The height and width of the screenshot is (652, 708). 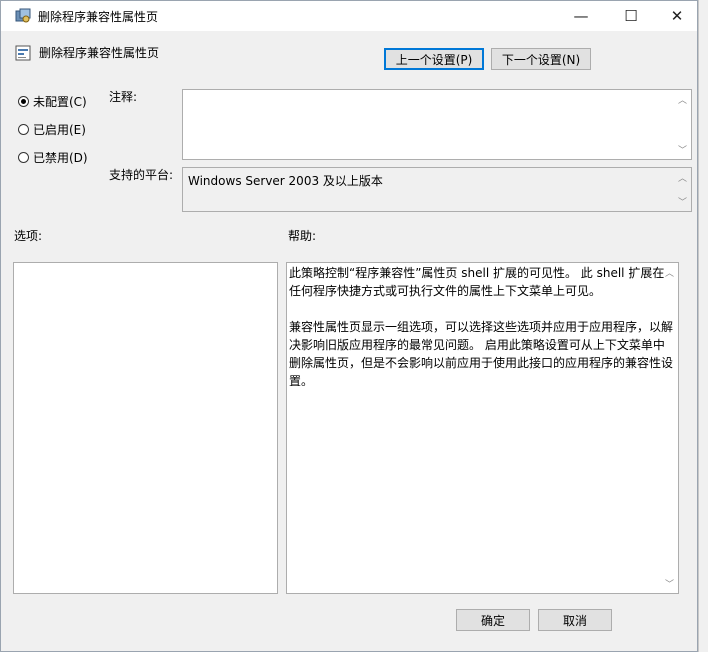 What do you see at coordinates (60, 102) in the screenshot?
I see `radio-label: 未配置(C)` at bounding box center [60, 102].